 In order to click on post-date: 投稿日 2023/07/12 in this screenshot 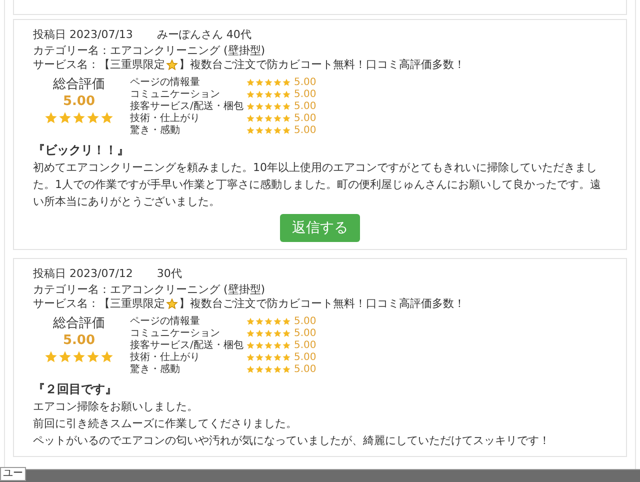, I will do `click(83, 273)`.